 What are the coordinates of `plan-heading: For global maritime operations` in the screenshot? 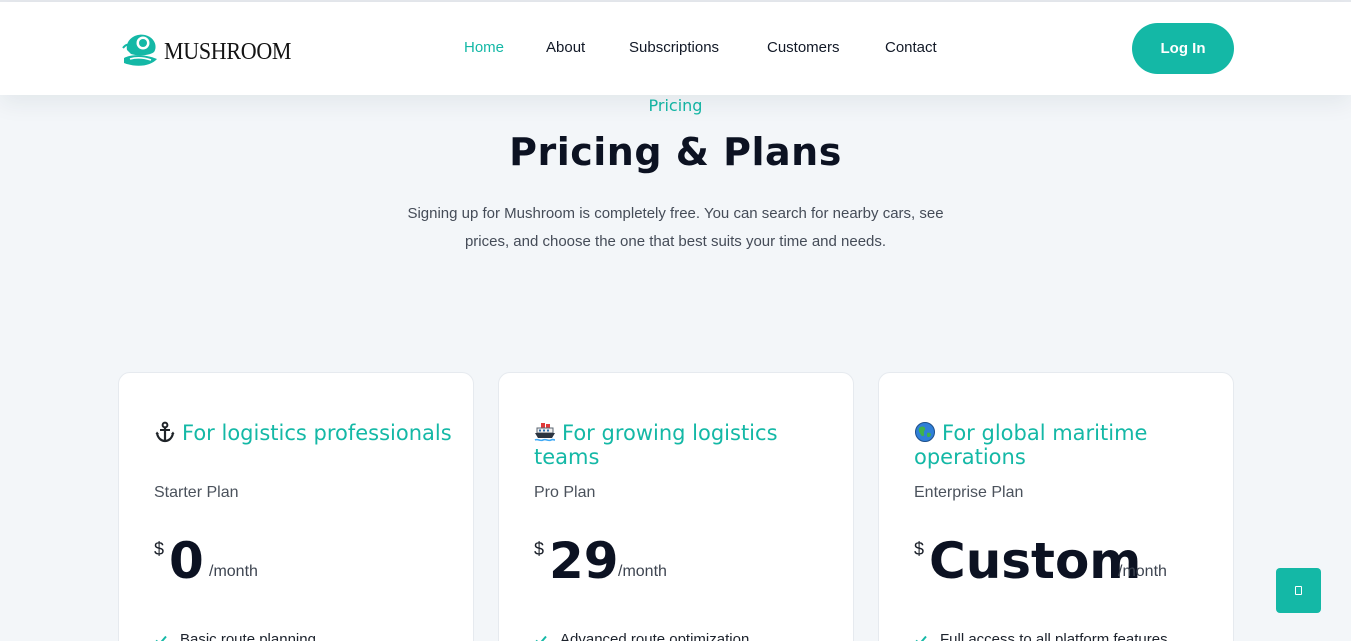 It's located at (1064, 445).